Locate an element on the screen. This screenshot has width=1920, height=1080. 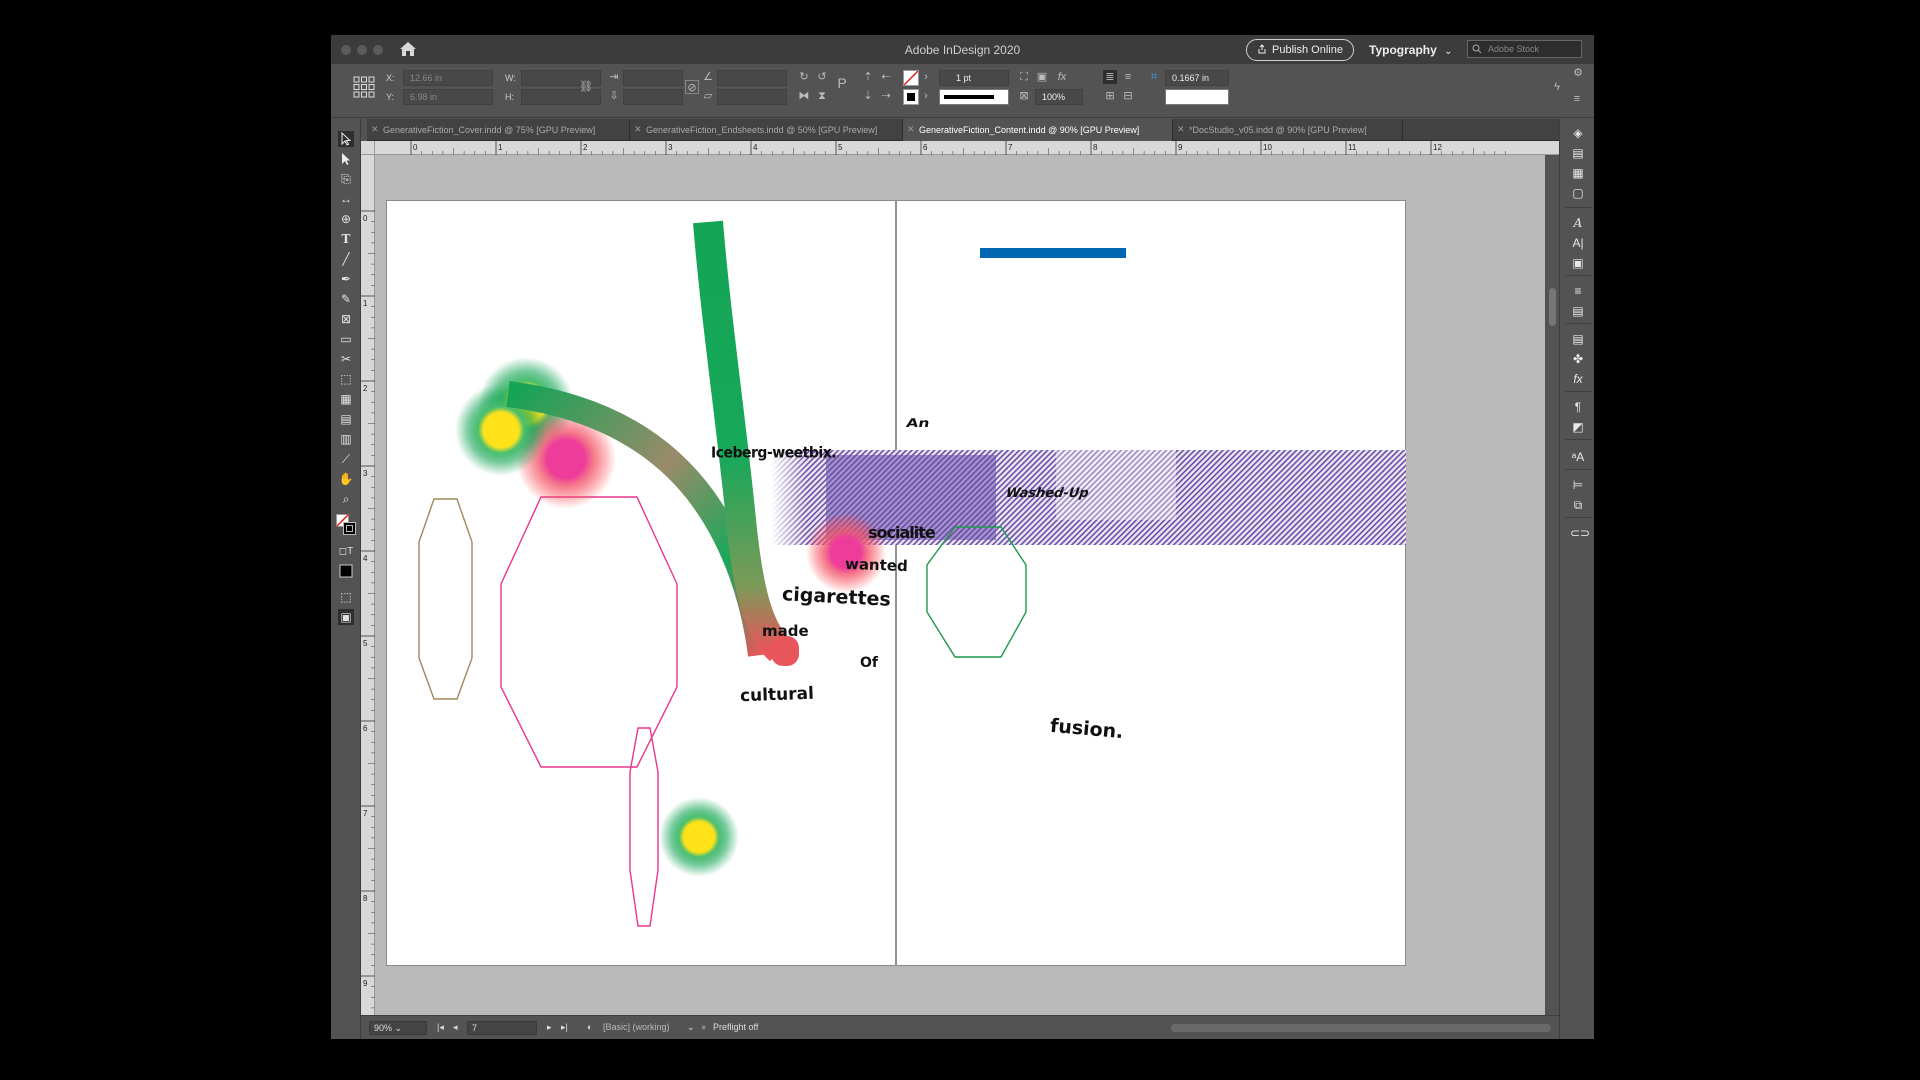
direct-selection-tool-icon is located at coordinates (346, 159).